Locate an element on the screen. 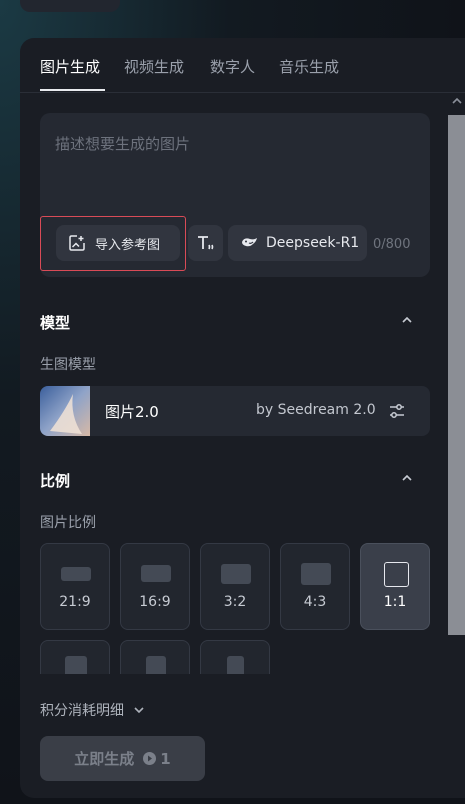  ratio-option-21-9: 21:9 is located at coordinates (75, 586).